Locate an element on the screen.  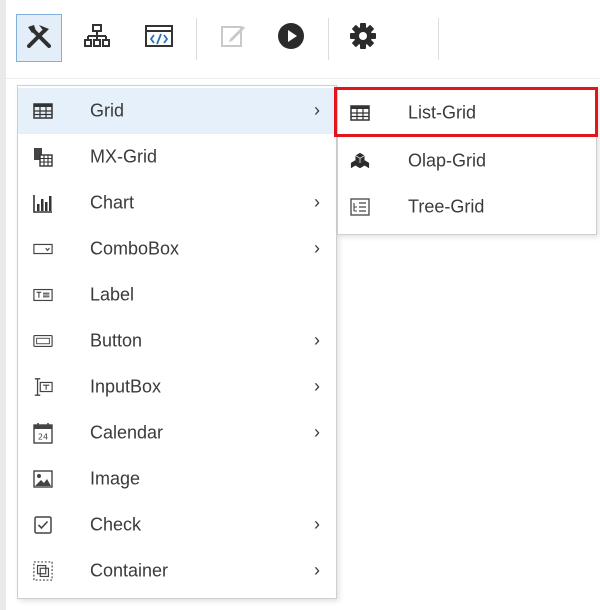
svg-text: 24 is located at coordinates (43, 437).